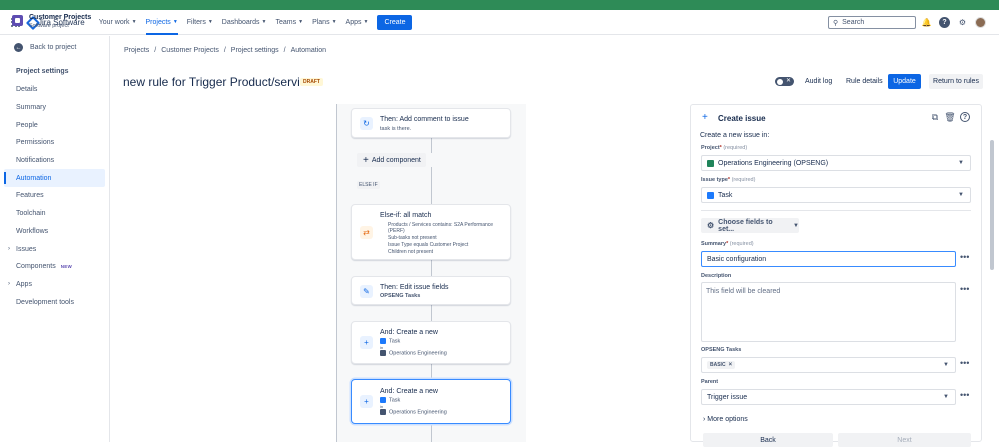 Image resolution: width=999 pixels, height=447 pixels. Describe the element at coordinates (711, 225) in the screenshot. I see `gear-icon: ⚙` at that location.